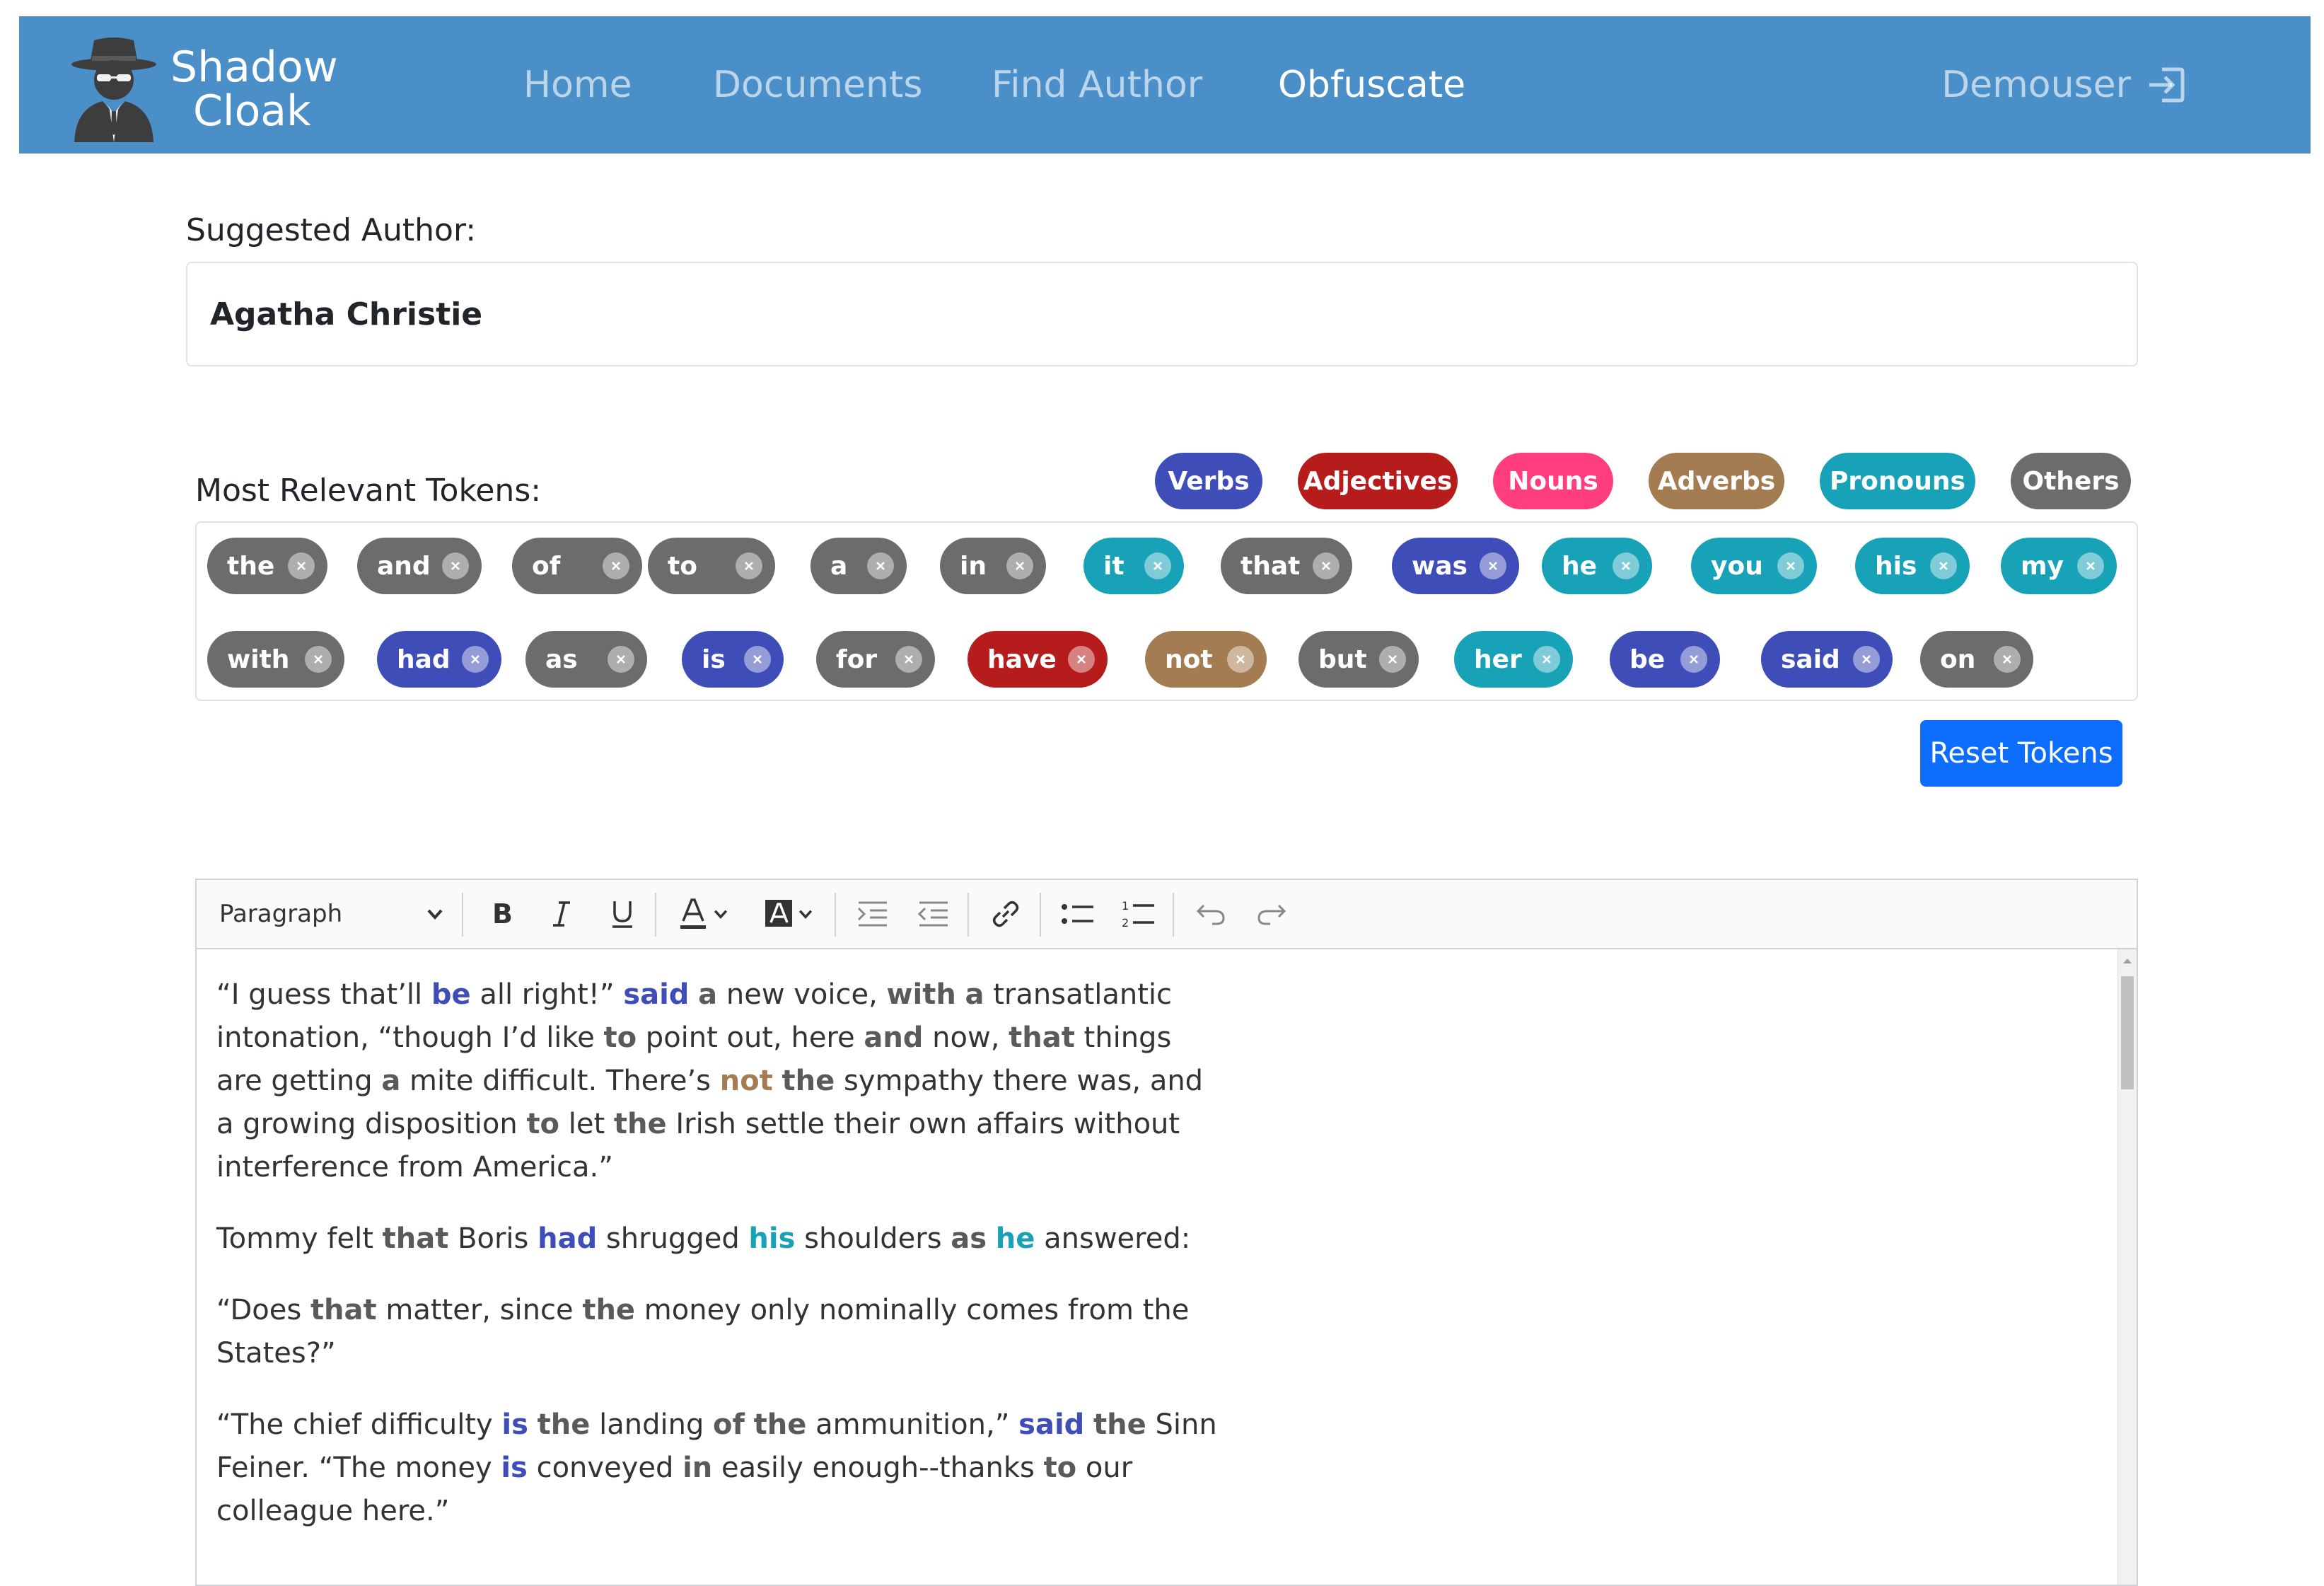 The height and width of the screenshot is (1586, 2324). I want to click on token-chip: you, so click(1754, 566).